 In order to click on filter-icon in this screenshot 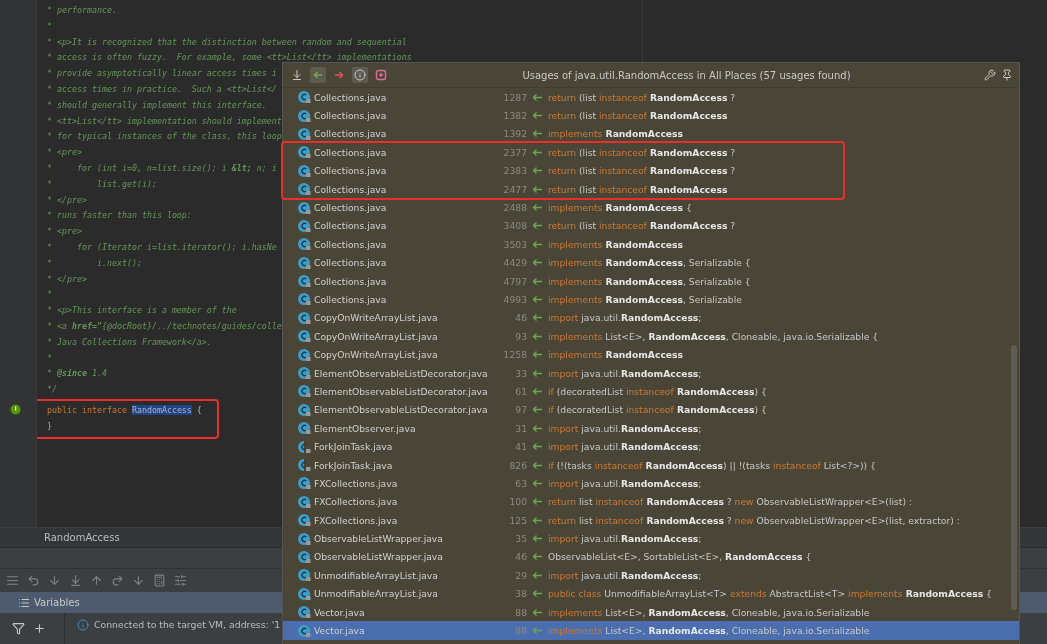, I will do `click(18, 628)`.